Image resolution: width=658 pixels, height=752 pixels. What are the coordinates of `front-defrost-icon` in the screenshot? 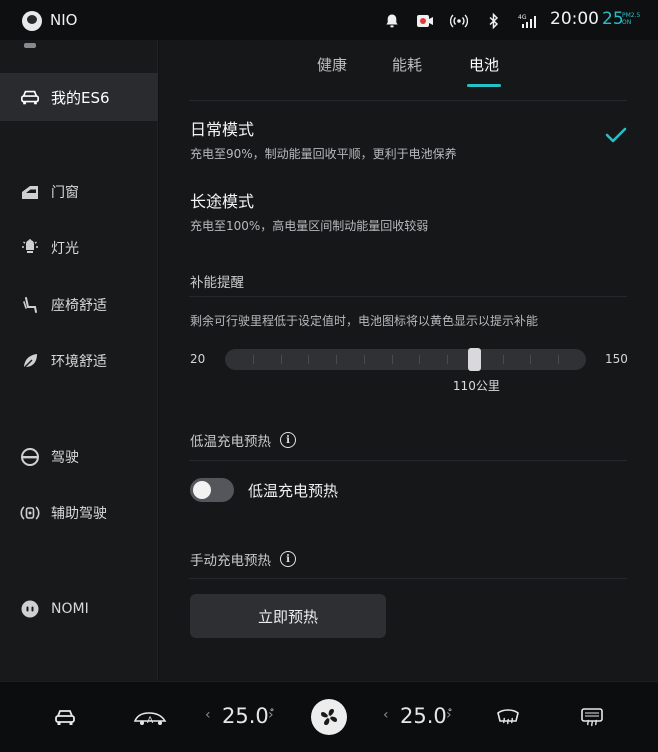 It's located at (508, 717).